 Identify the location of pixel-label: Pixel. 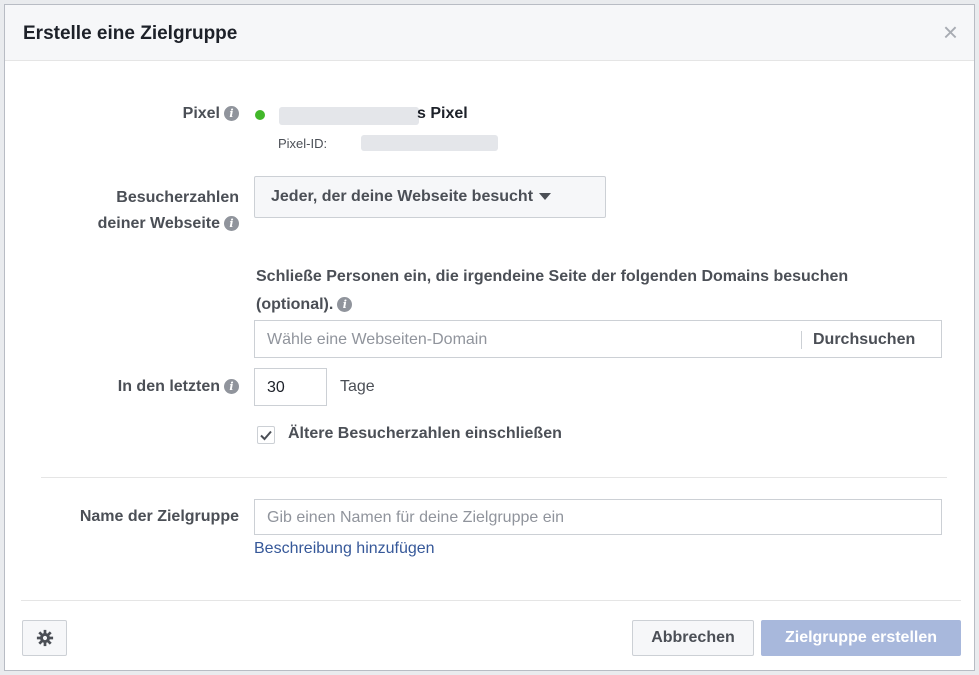
(201, 113).